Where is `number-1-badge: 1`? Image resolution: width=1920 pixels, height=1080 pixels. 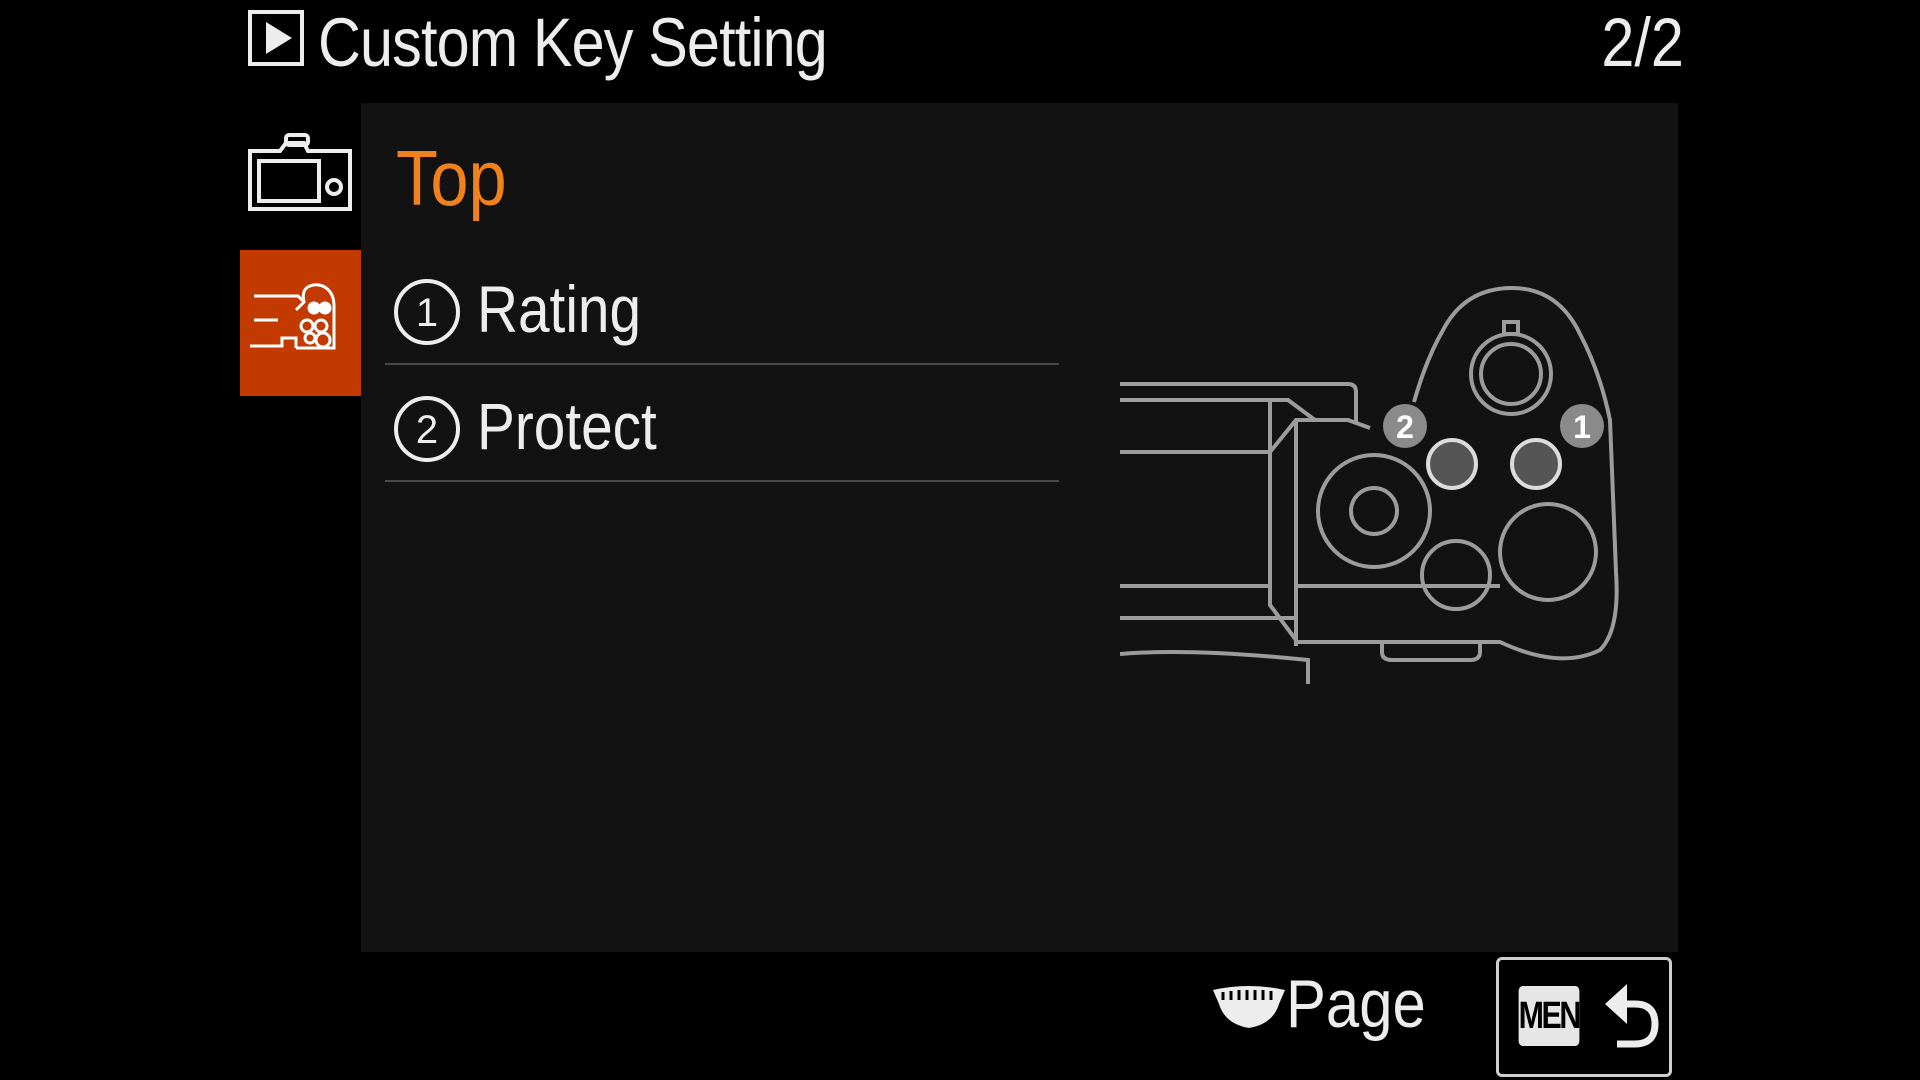 number-1-badge: 1 is located at coordinates (427, 312).